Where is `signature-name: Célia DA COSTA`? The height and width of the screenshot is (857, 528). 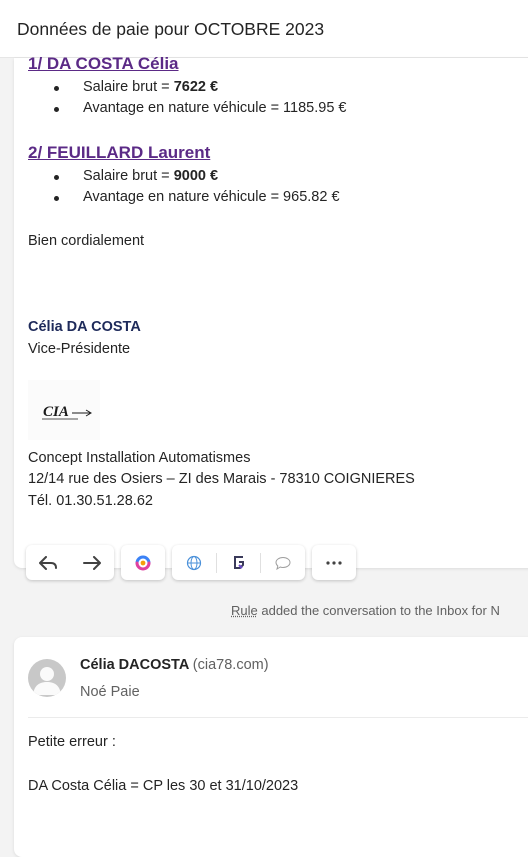
signature-name: Célia DA COSTA is located at coordinates (84, 327).